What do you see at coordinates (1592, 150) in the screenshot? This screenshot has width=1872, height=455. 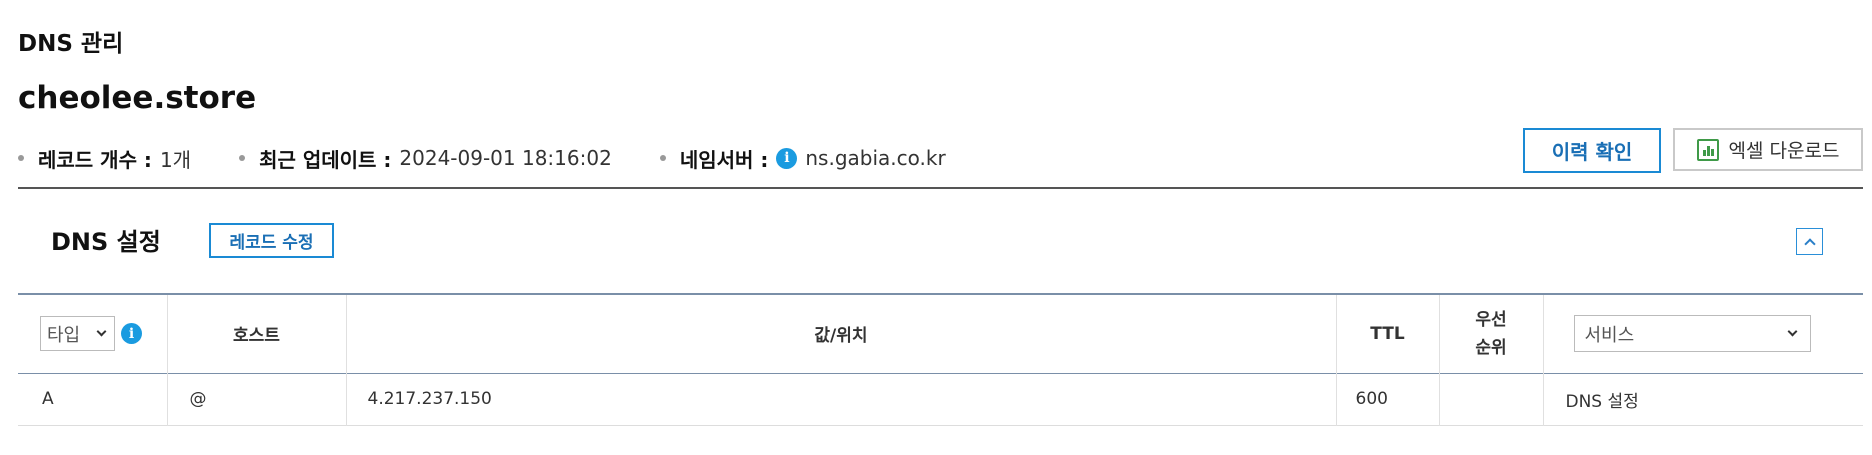 I see `history-button: 이력 확인` at bounding box center [1592, 150].